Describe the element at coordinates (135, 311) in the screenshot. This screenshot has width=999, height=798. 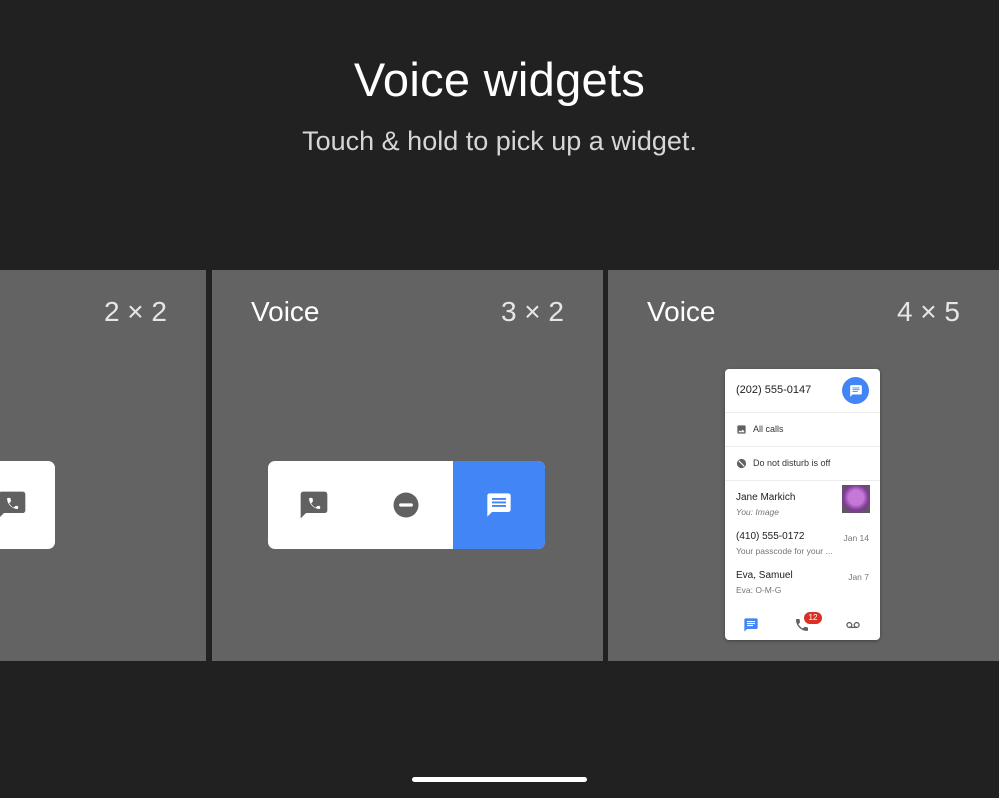
I see `widget-size-label: 2 × 2` at that location.